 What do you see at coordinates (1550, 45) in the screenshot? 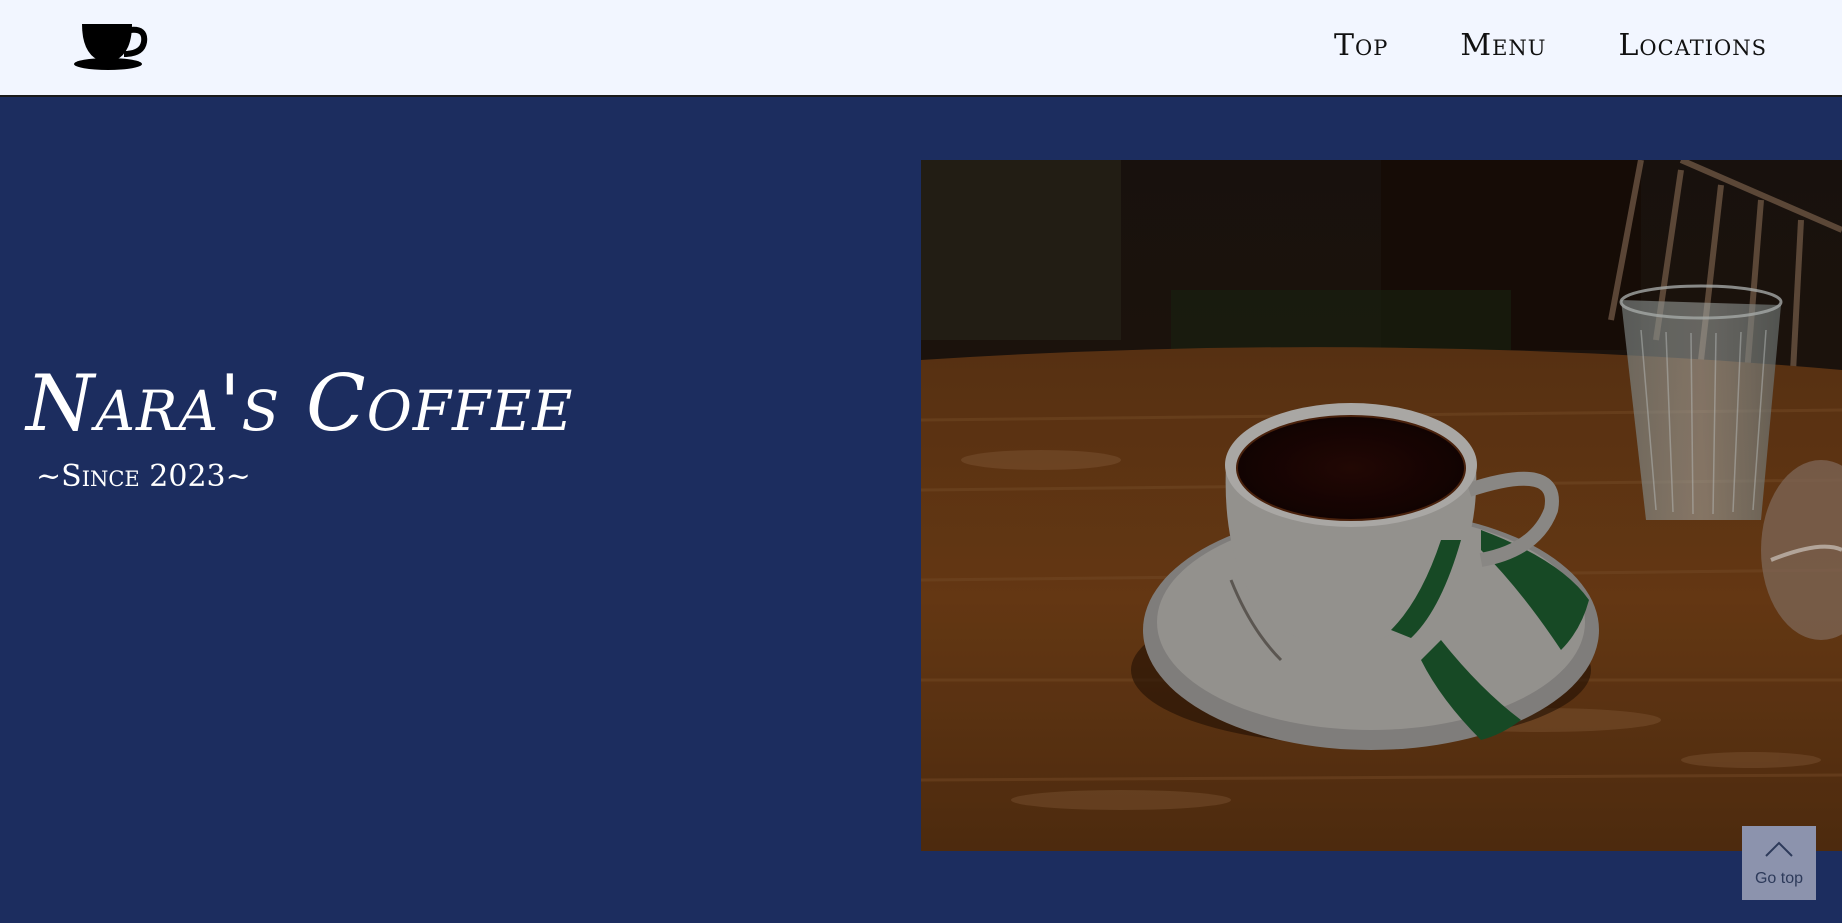
I see `main-nav: Top Menu Locations` at bounding box center [1550, 45].